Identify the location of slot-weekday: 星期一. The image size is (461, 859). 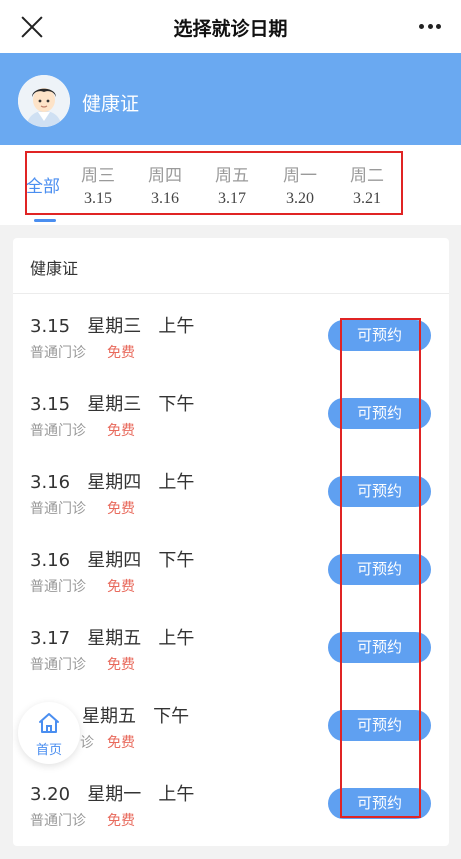
(114, 794).